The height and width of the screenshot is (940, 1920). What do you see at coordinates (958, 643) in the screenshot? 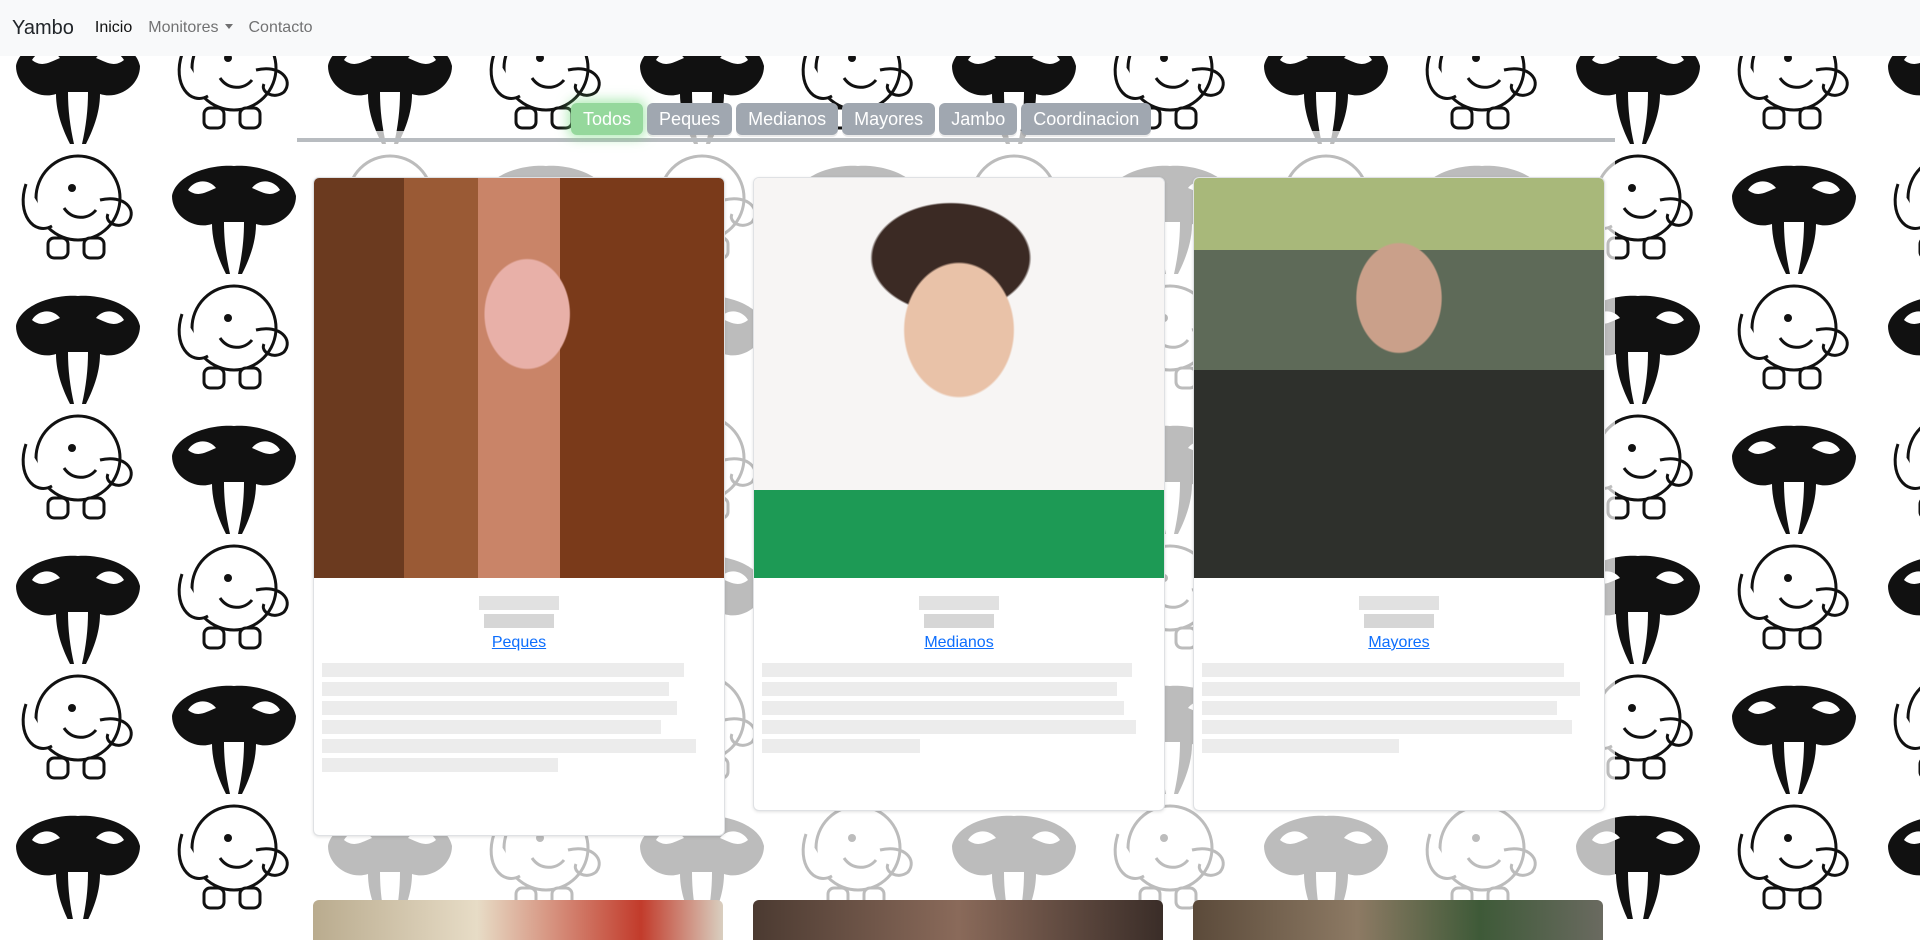
I see `group-link-medianos: Medianos` at bounding box center [958, 643].